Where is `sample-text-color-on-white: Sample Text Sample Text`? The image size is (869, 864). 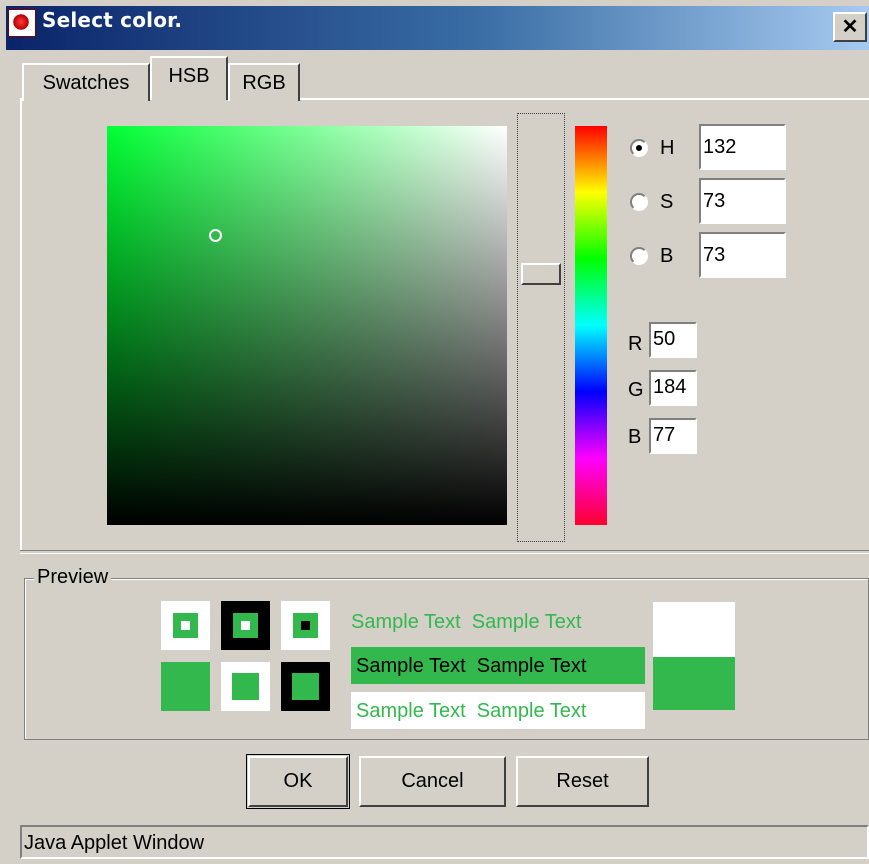 sample-text-color-on-white: Sample Text Sample Text is located at coordinates (471, 711).